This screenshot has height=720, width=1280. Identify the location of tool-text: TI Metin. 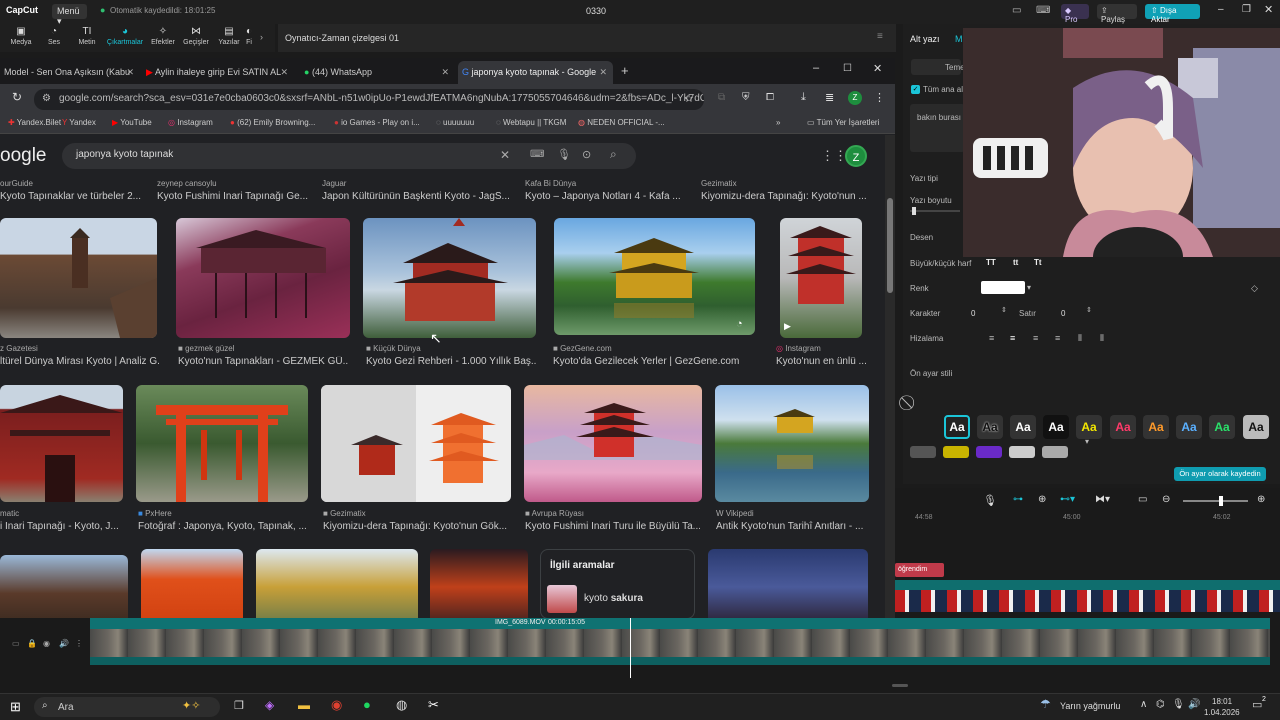
(87, 36).